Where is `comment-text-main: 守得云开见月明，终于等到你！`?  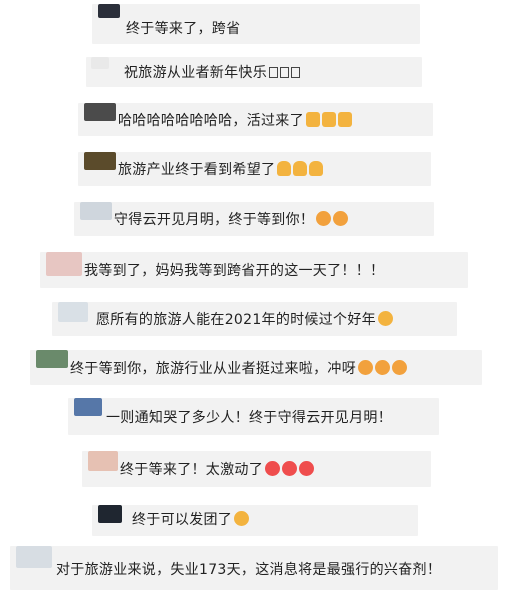
comment-text-main: 守得云开见月明，终于等到你！ is located at coordinates (214, 220).